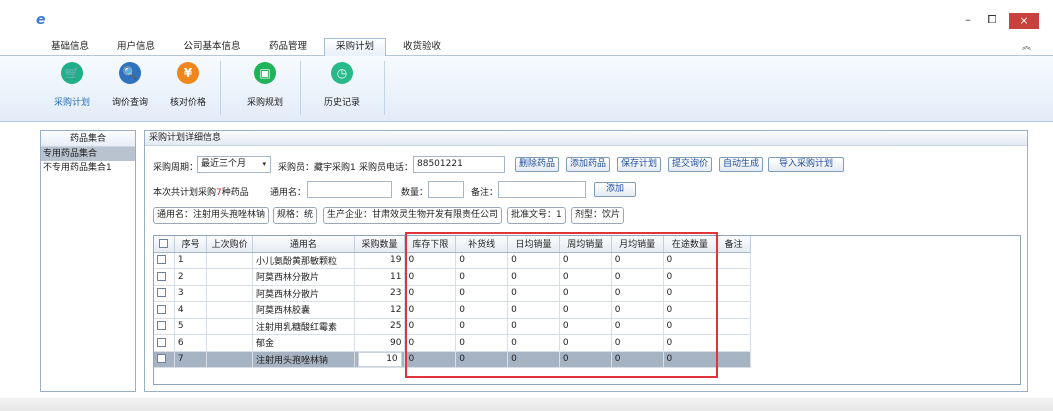 The height and width of the screenshot is (411, 1053). What do you see at coordinates (380, 310) in the screenshot?
I see `table-cell: 12` at bounding box center [380, 310].